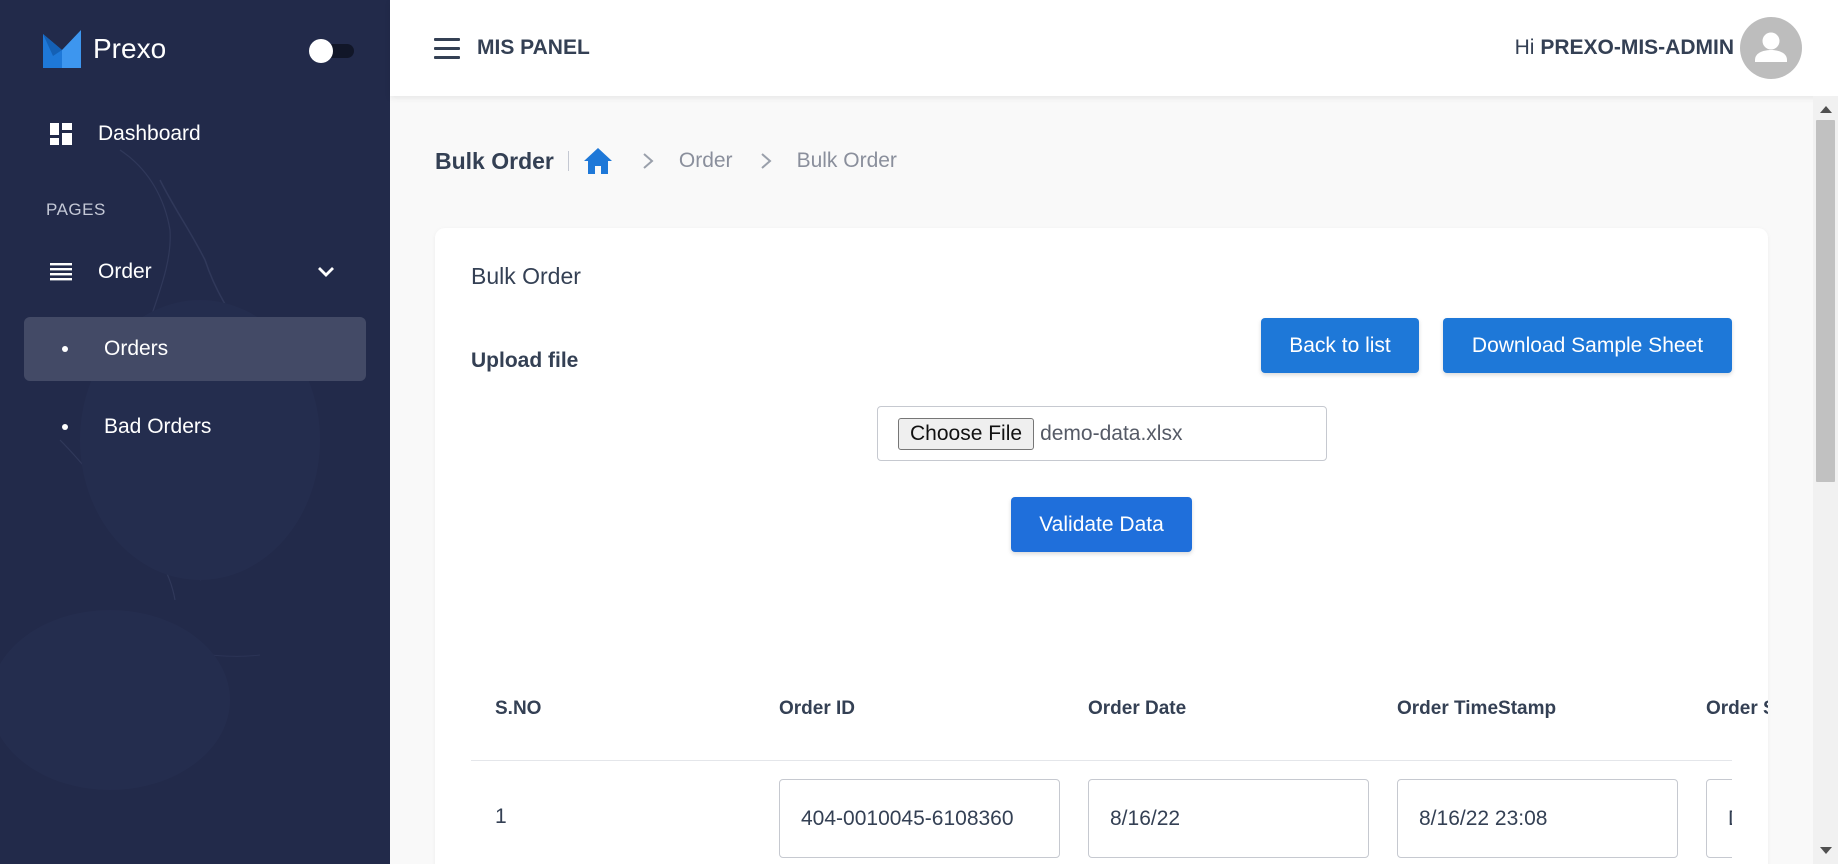 The height and width of the screenshot is (864, 1838). I want to click on dashboard-icon, so click(61, 134).